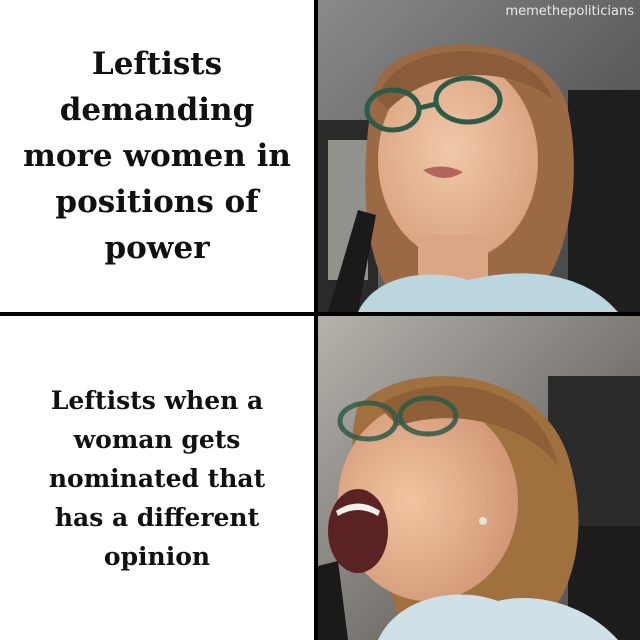 The height and width of the screenshot is (640, 640). I want to click on watermark: memethepoliticians, so click(569, 11).